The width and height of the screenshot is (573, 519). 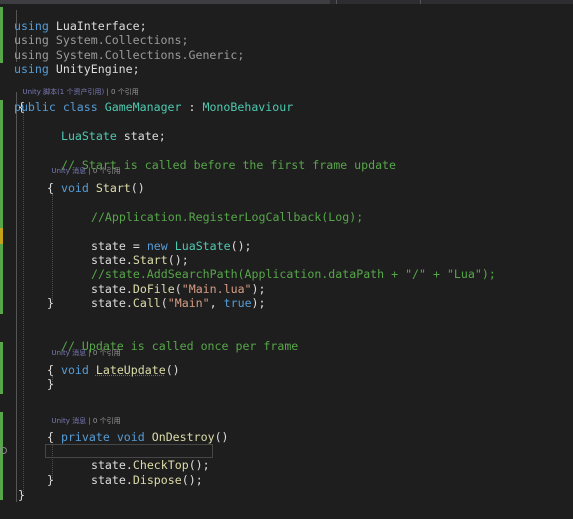 What do you see at coordinates (88, 136) in the screenshot?
I see `type-name: LuaState` at bounding box center [88, 136].